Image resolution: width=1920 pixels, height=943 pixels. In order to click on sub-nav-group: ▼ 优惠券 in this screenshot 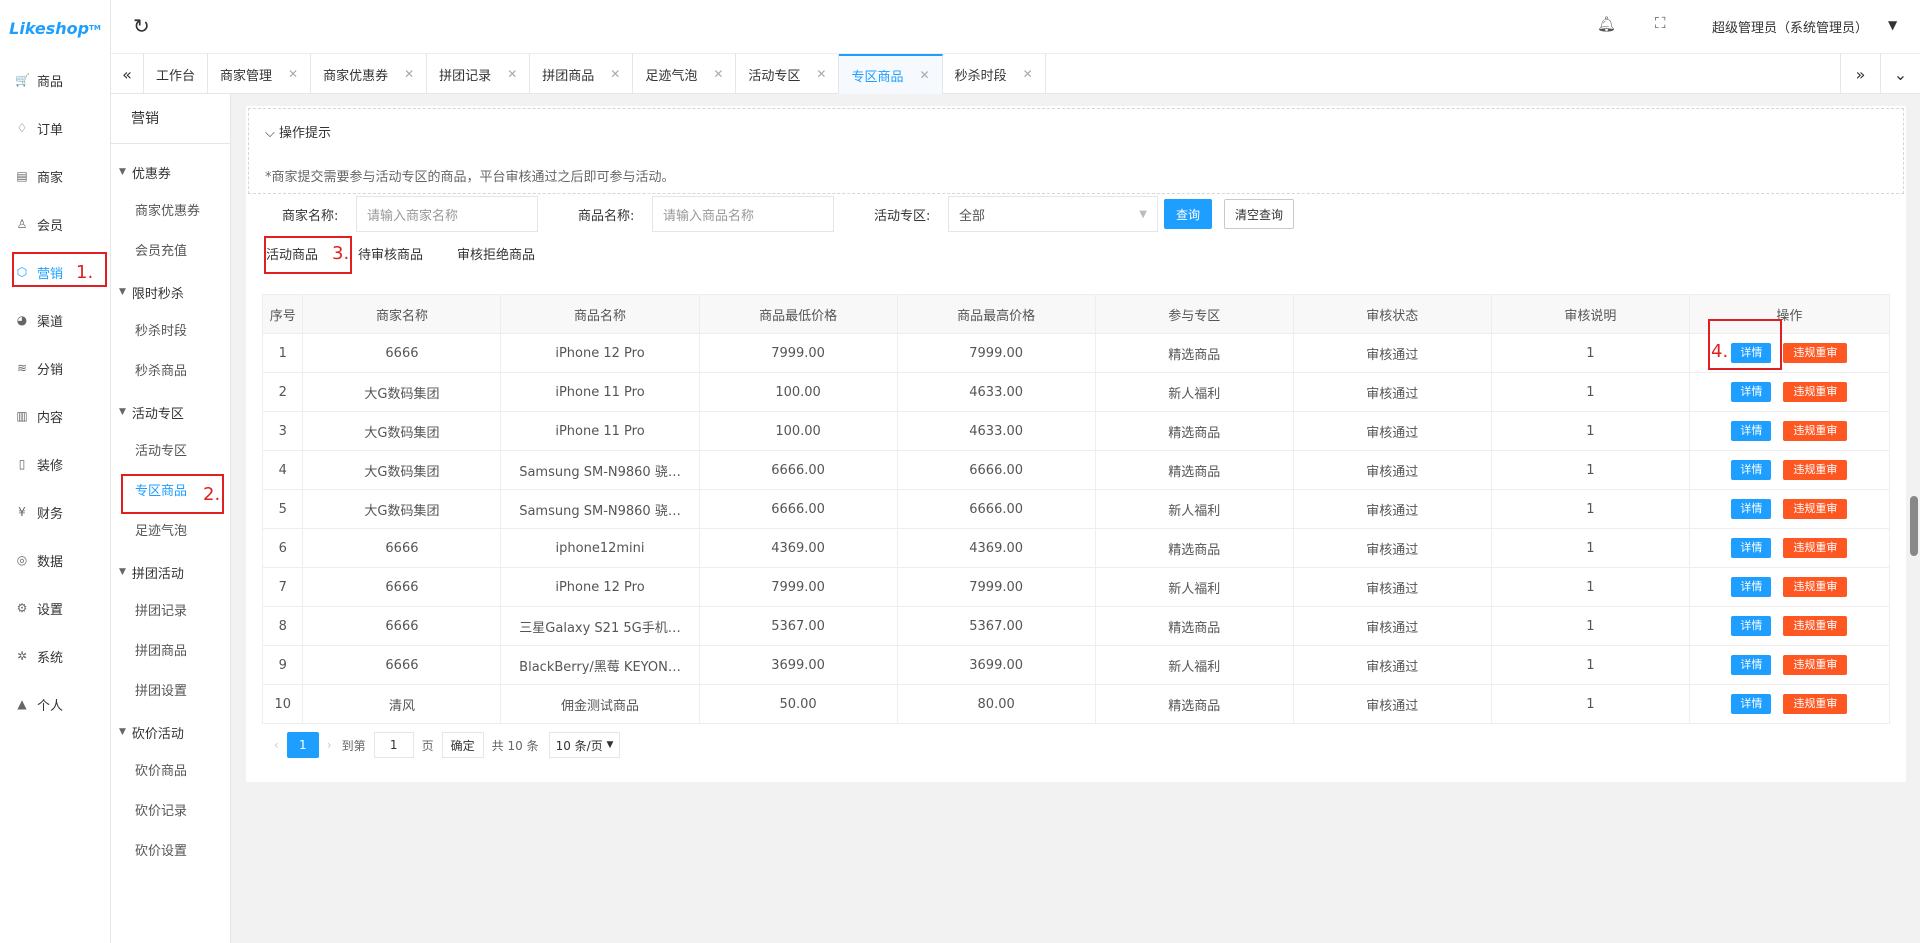, I will do `click(170, 172)`.